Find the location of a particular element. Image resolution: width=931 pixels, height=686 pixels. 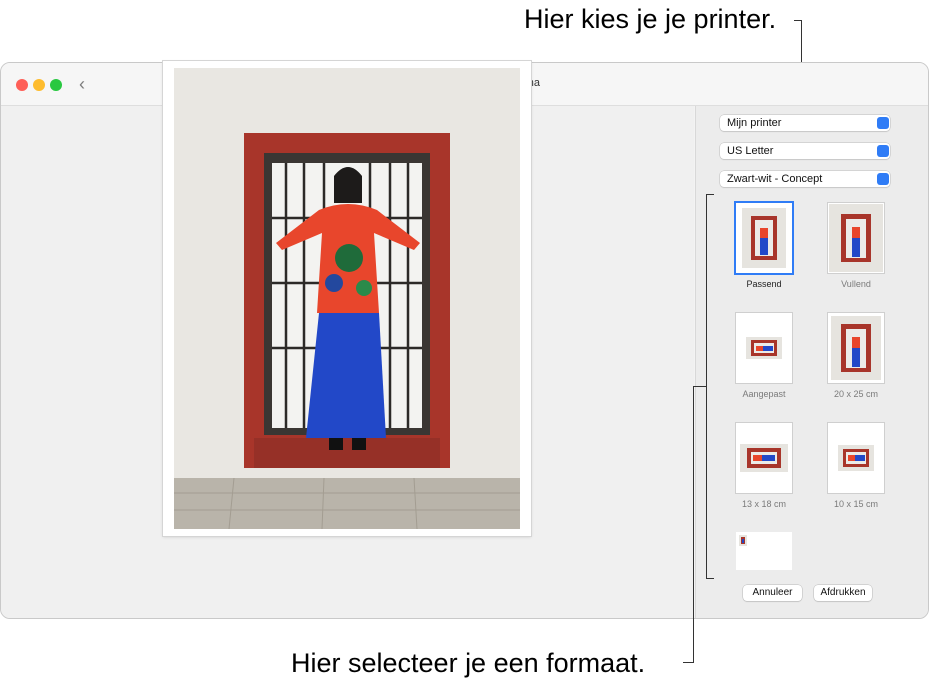

size-option-10x15 is located at coordinates (856, 458).